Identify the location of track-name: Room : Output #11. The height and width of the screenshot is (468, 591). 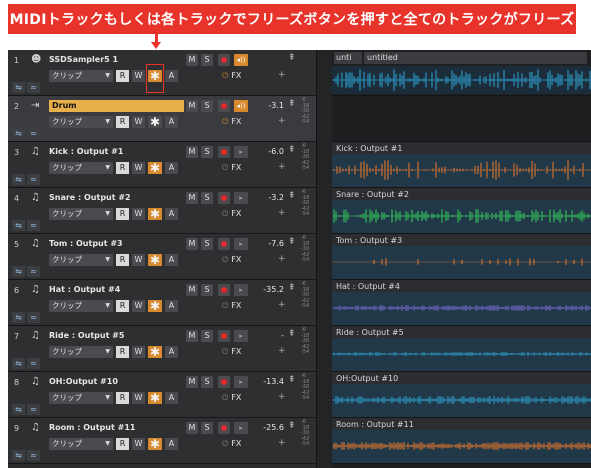
(116, 428).